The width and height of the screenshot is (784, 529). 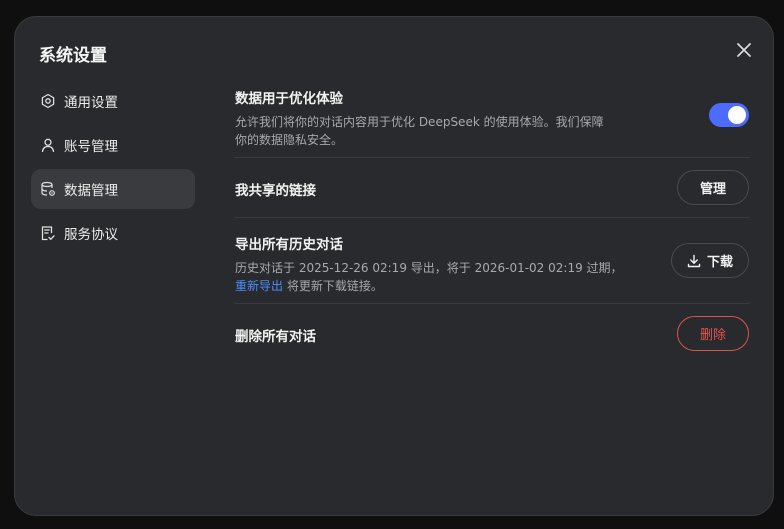 What do you see at coordinates (275, 337) in the screenshot?
I see `setting-title: 删除所有对话` at bounding box center [275, 337].